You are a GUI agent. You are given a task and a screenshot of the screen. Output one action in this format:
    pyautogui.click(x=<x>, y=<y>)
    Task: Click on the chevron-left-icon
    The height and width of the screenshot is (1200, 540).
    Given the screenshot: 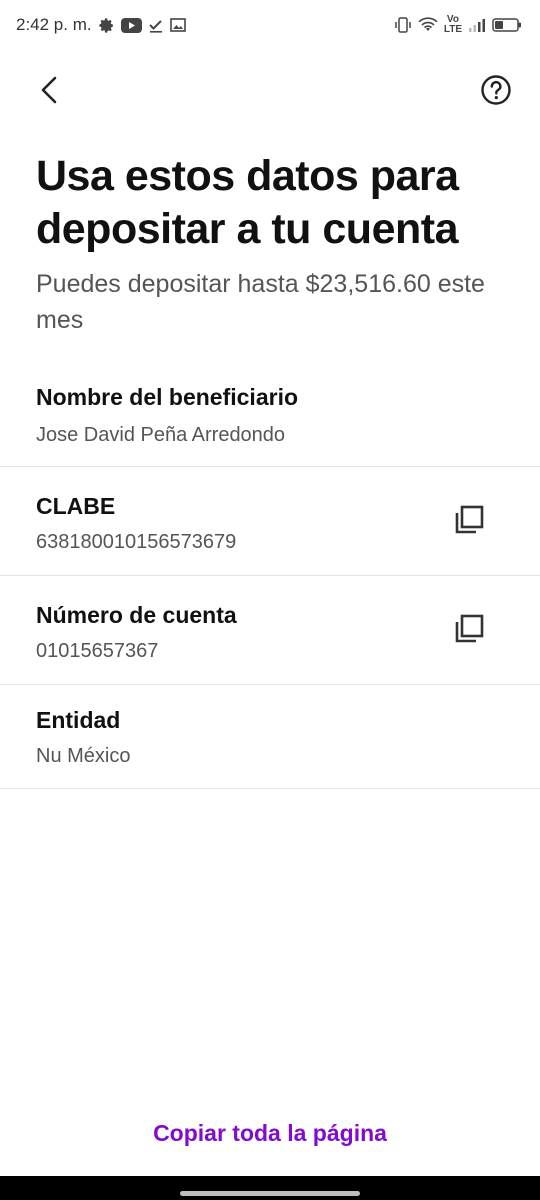 What is the action you would take?
    pyautogui.click(x=50, y=92)
    